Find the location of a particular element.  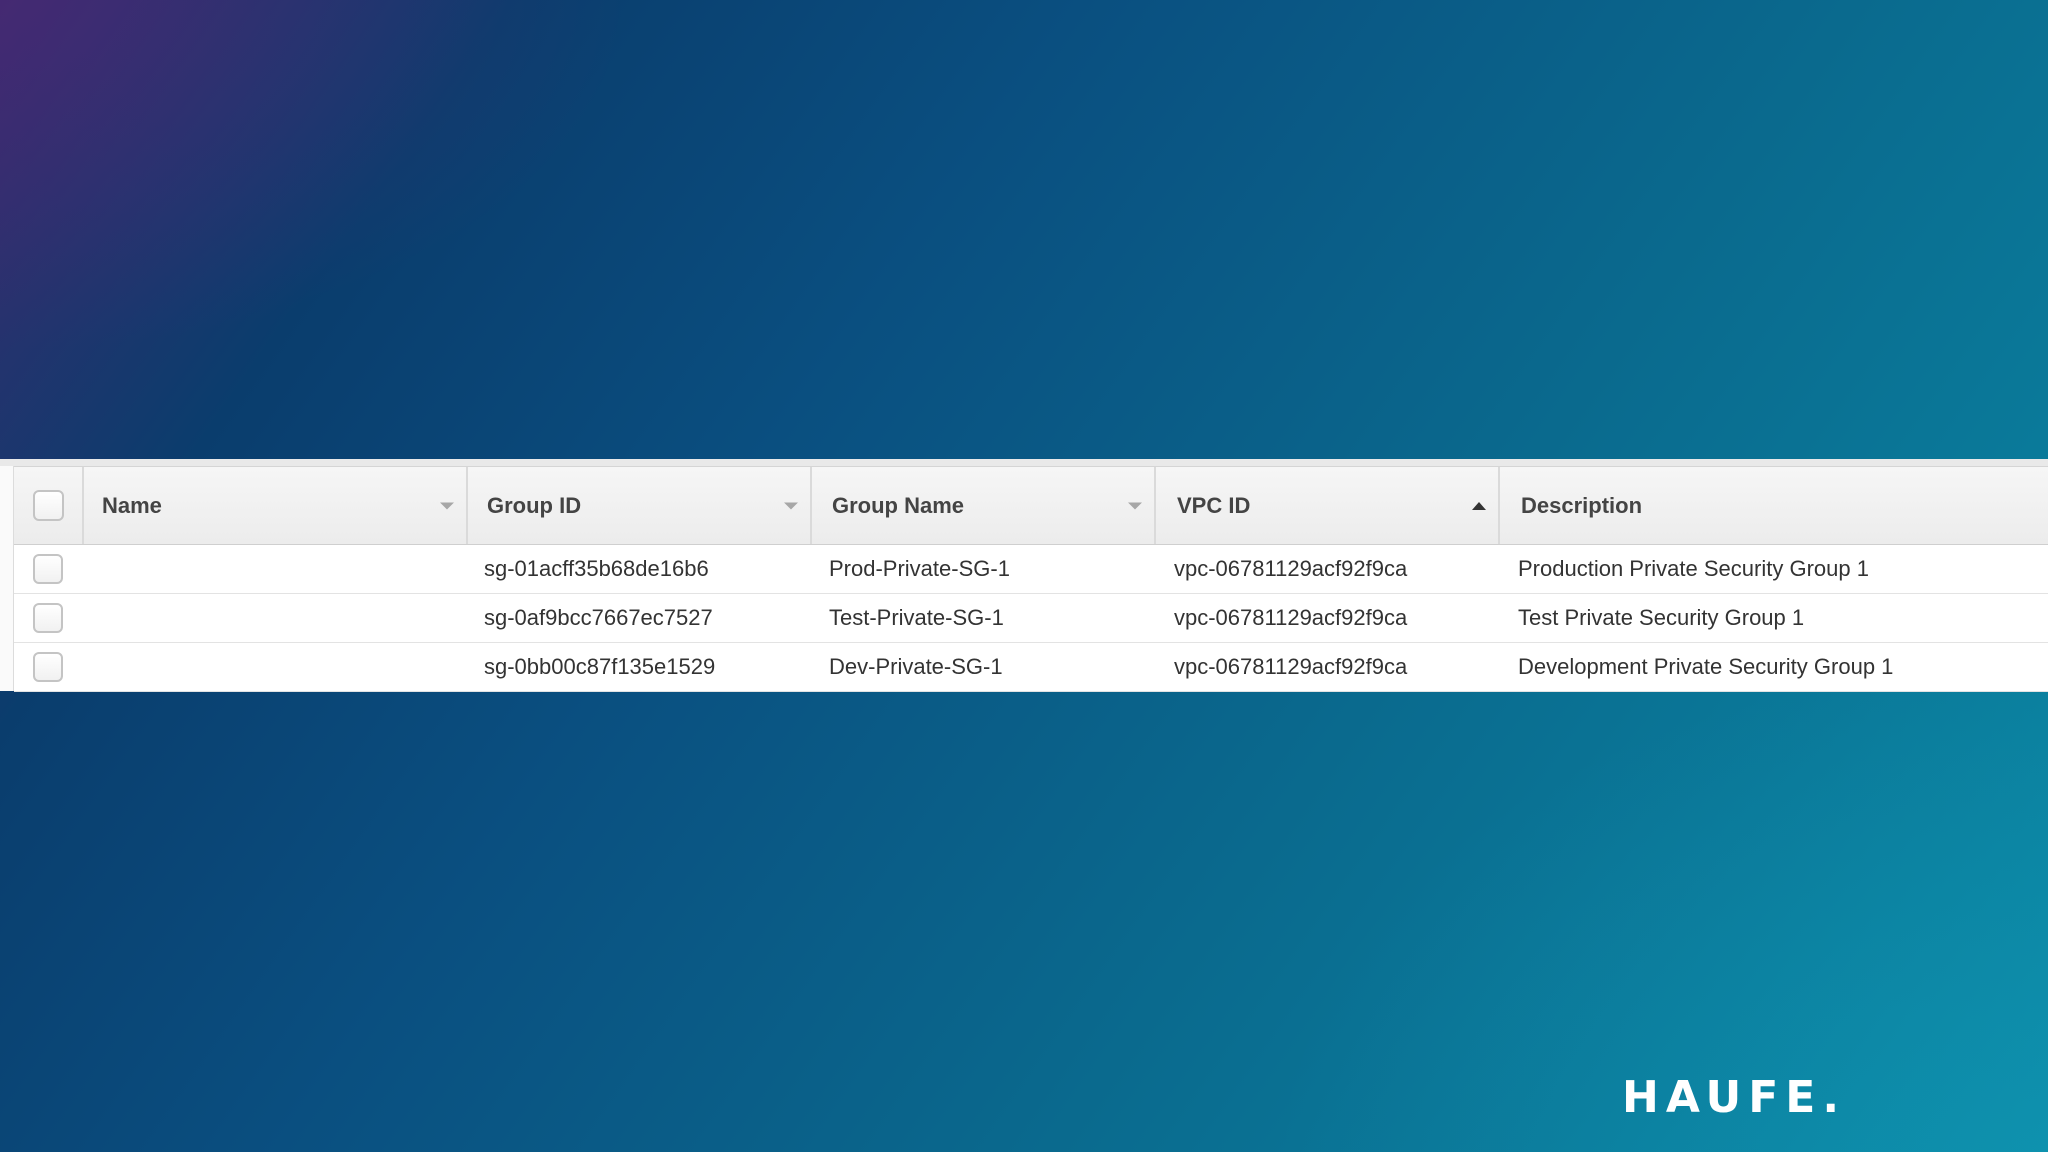

column-header-label: Description is located at coordinates (1582, 505).